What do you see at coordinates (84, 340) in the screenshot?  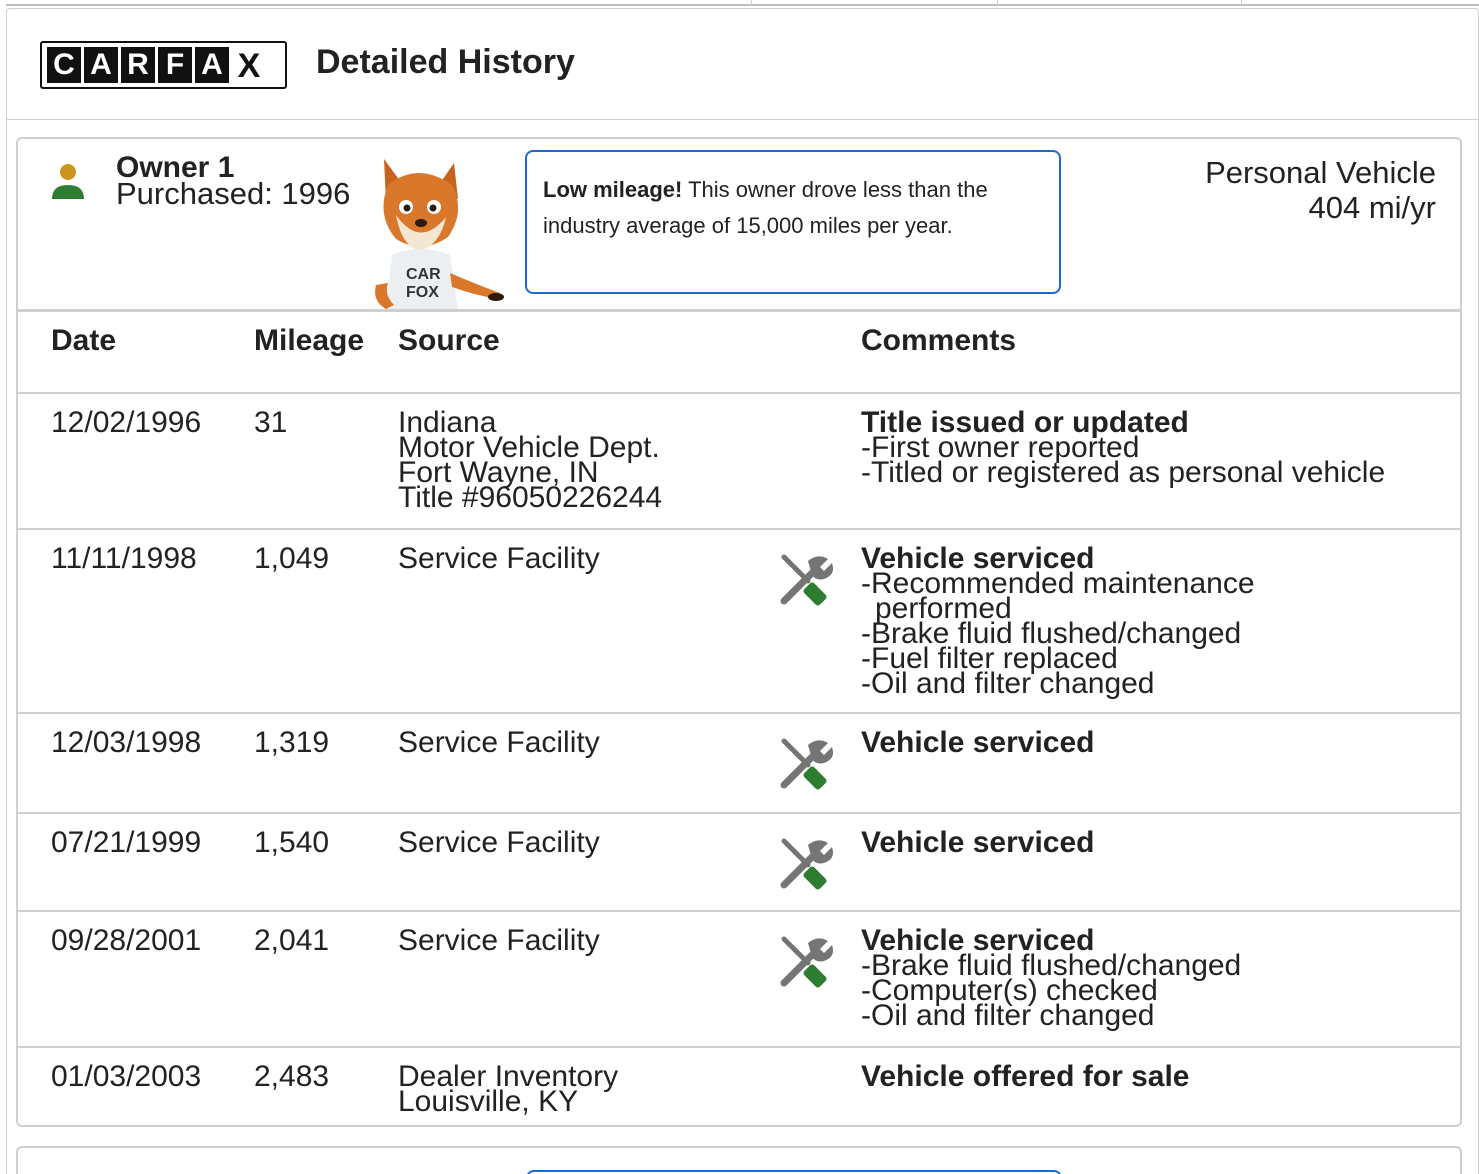 I see `column-header-date: Date` at bounding box center [84, 340].